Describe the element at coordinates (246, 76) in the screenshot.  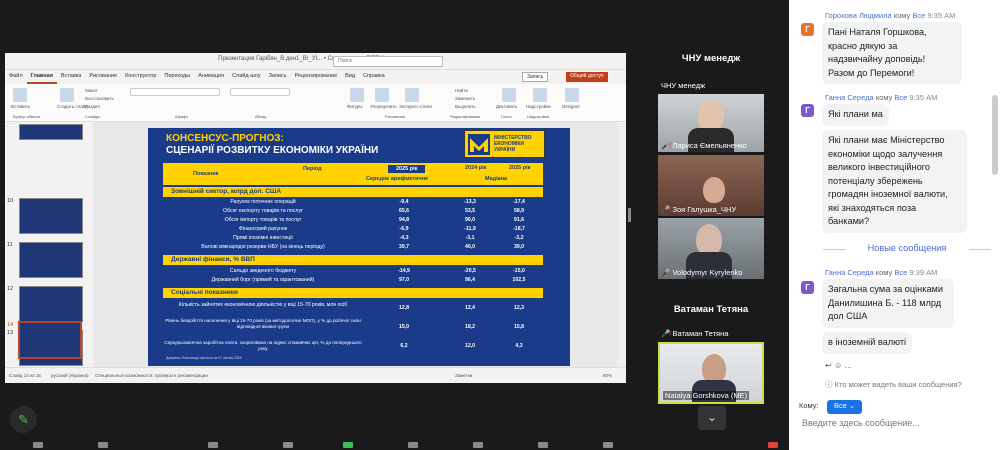
I see `menu-slideshow: Слайд-шоу` at that location.